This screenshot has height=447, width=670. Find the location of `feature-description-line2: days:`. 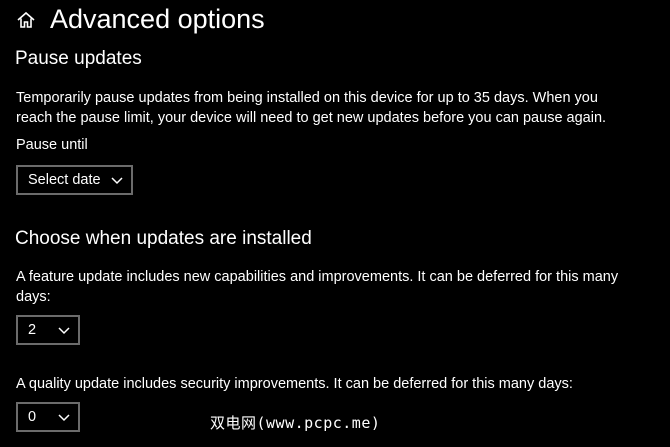

feature-description-line2: days: is located at coordinates (33, 297).